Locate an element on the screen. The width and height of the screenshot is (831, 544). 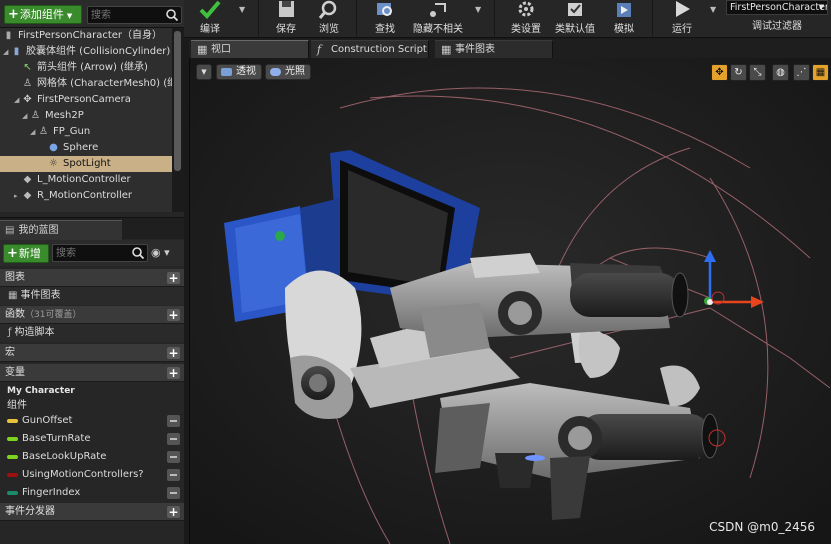
function-icon: f is located at coordinates (319, 49).